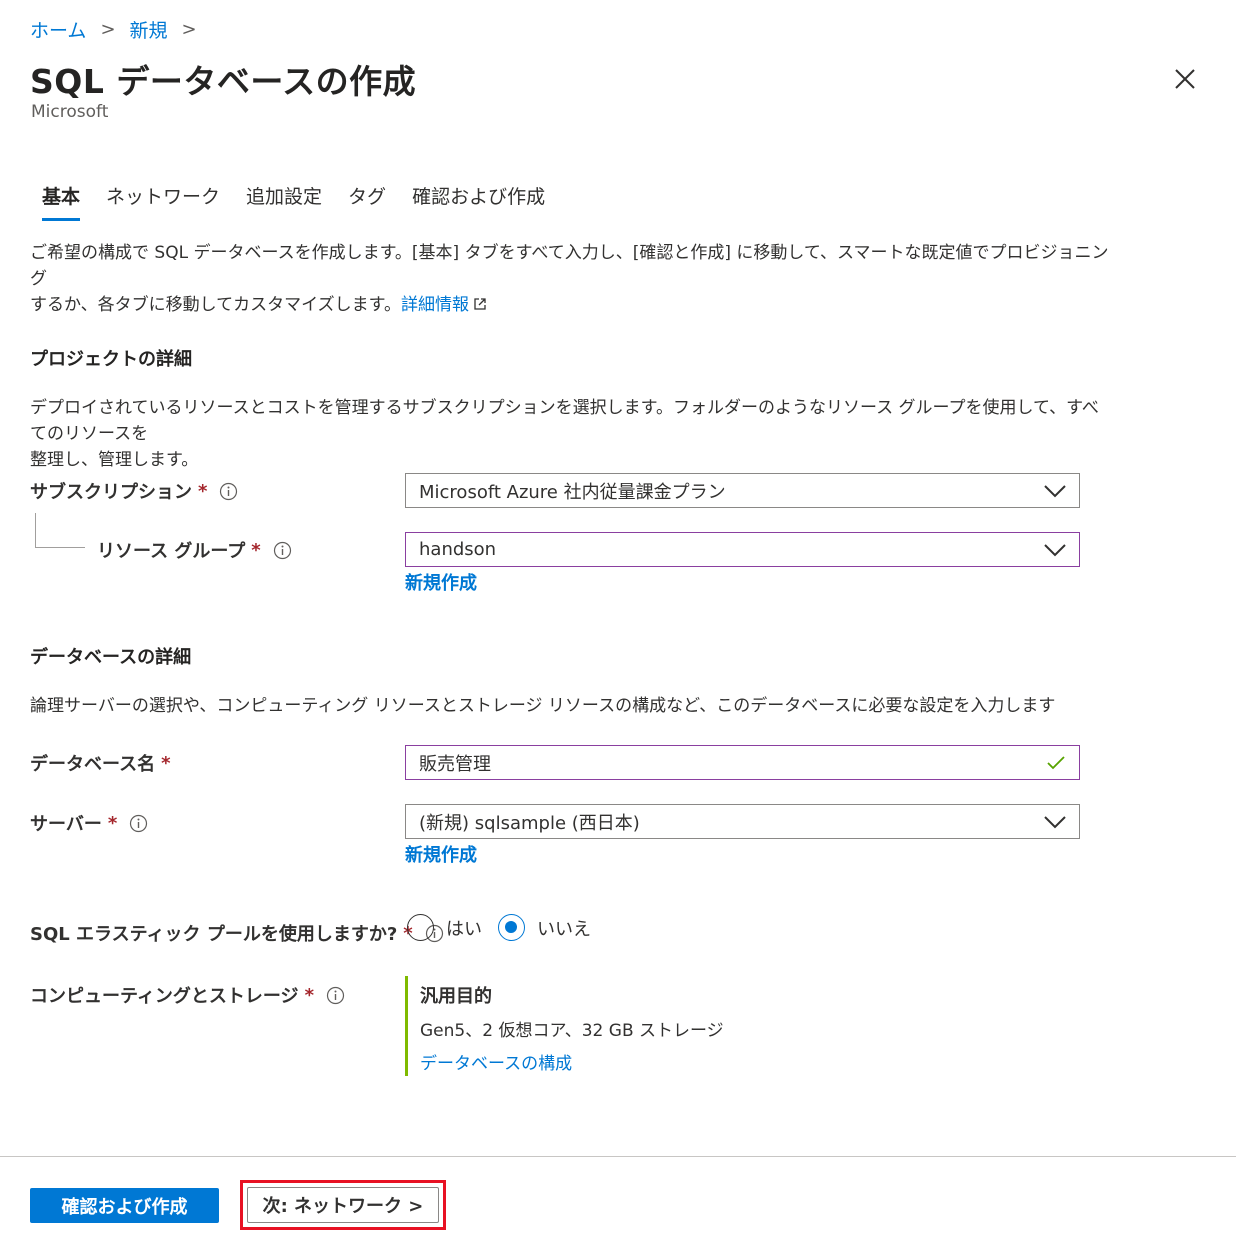 This screenshot has height=1254, width=1236. I want to click on database-name-input: 販売管理, so click(742, 762).